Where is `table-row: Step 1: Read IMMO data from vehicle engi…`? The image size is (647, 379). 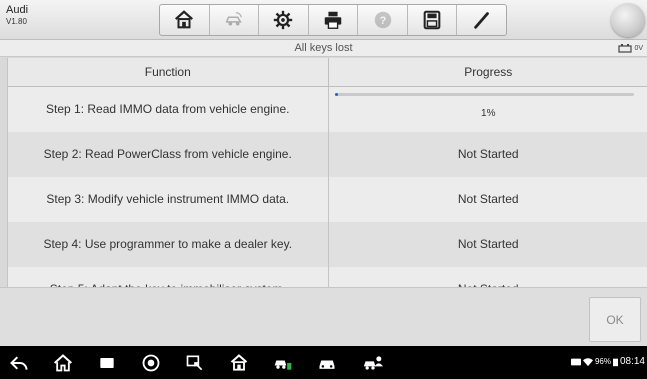
table-row: Step 1: Read IMMO data from vehicle engi… is located at coordinates (327, 109).